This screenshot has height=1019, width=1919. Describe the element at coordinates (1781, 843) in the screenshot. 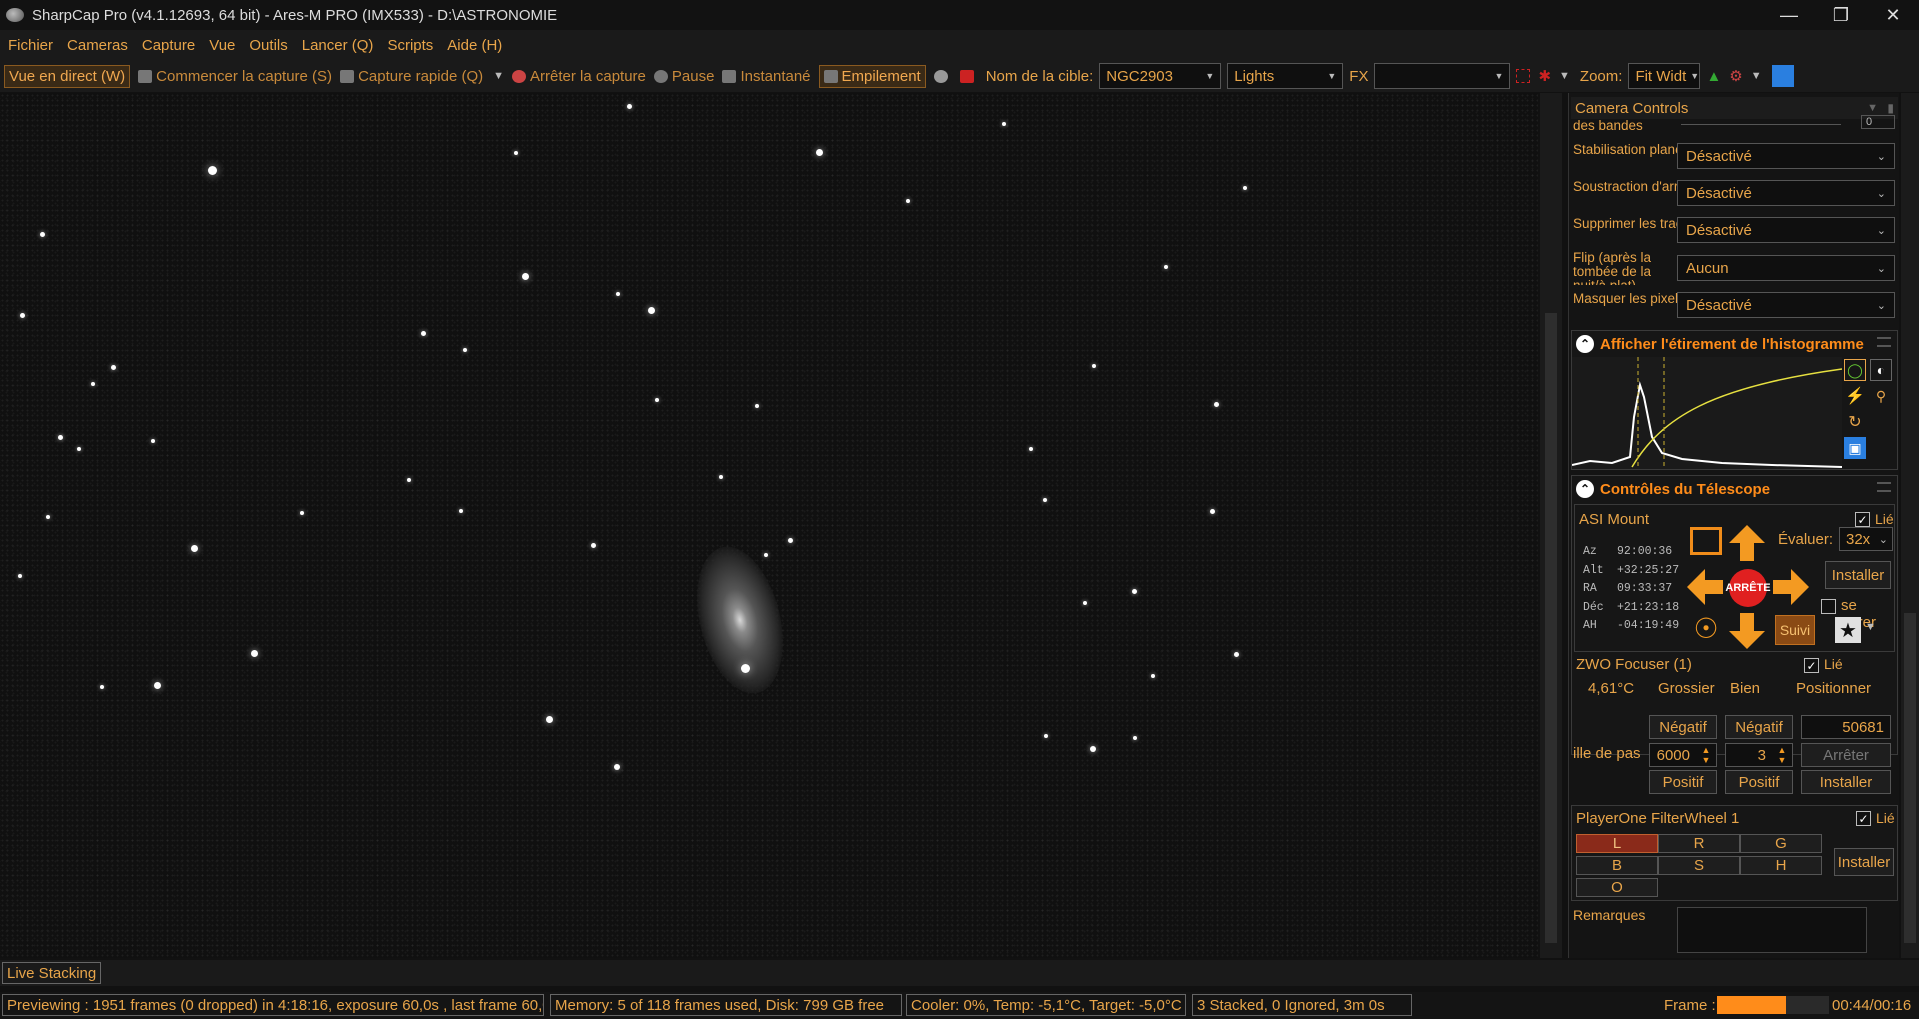

I see `filter-G-button: G` at that location.